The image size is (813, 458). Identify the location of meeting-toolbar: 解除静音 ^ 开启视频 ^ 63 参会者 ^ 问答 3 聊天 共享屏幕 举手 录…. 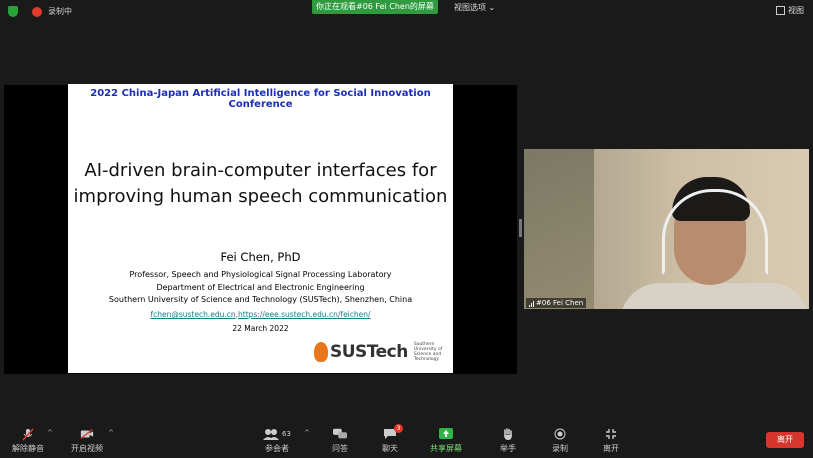
(406, 439).